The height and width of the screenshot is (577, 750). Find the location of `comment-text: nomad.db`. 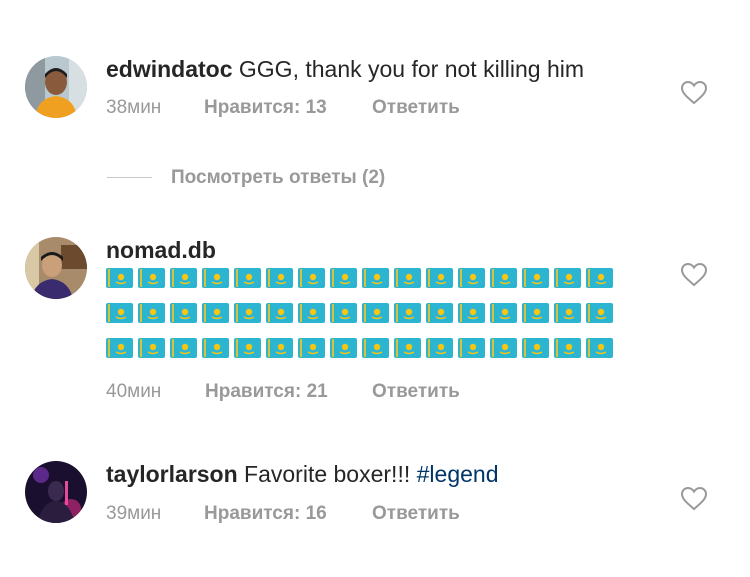

comment-text: nomad.db is located at coordinates (161, 250).